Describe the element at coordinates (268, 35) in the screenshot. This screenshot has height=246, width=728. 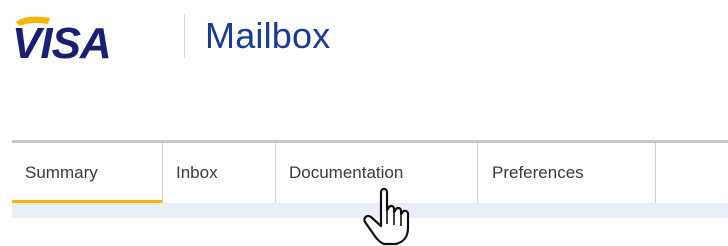
I see `app-title: Mailbox` at that location.